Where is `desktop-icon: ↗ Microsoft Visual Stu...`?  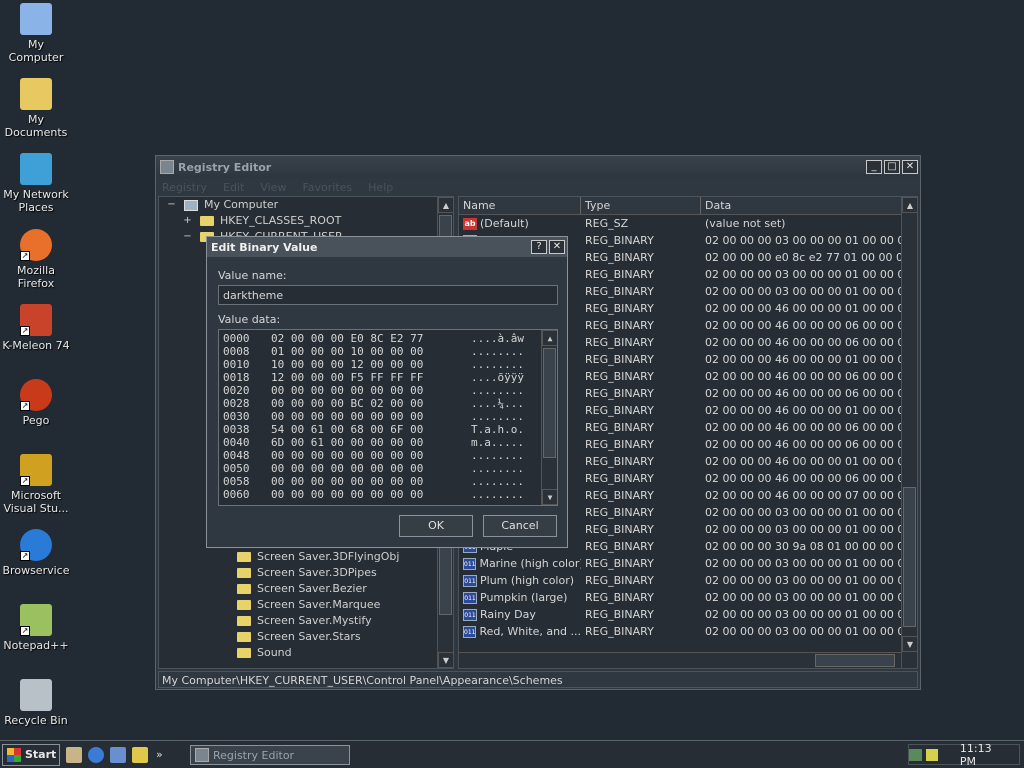
desktop-icon: ↗ Microsoft Visual Stu... is located at coordinates (36, 484).